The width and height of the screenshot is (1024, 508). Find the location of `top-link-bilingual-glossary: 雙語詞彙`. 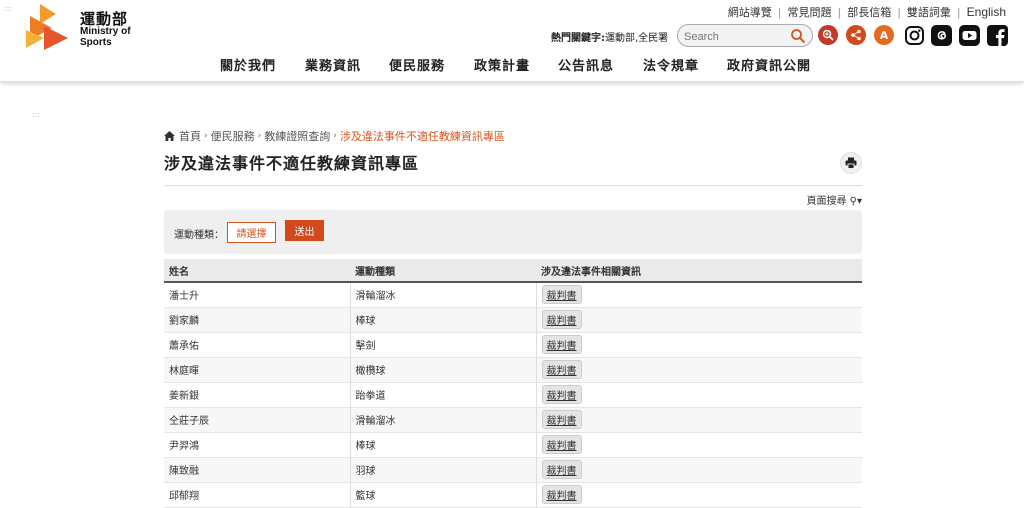

top-link-bilingual-glossary: 雙語詞彙 is located at coordinates (929, 12).